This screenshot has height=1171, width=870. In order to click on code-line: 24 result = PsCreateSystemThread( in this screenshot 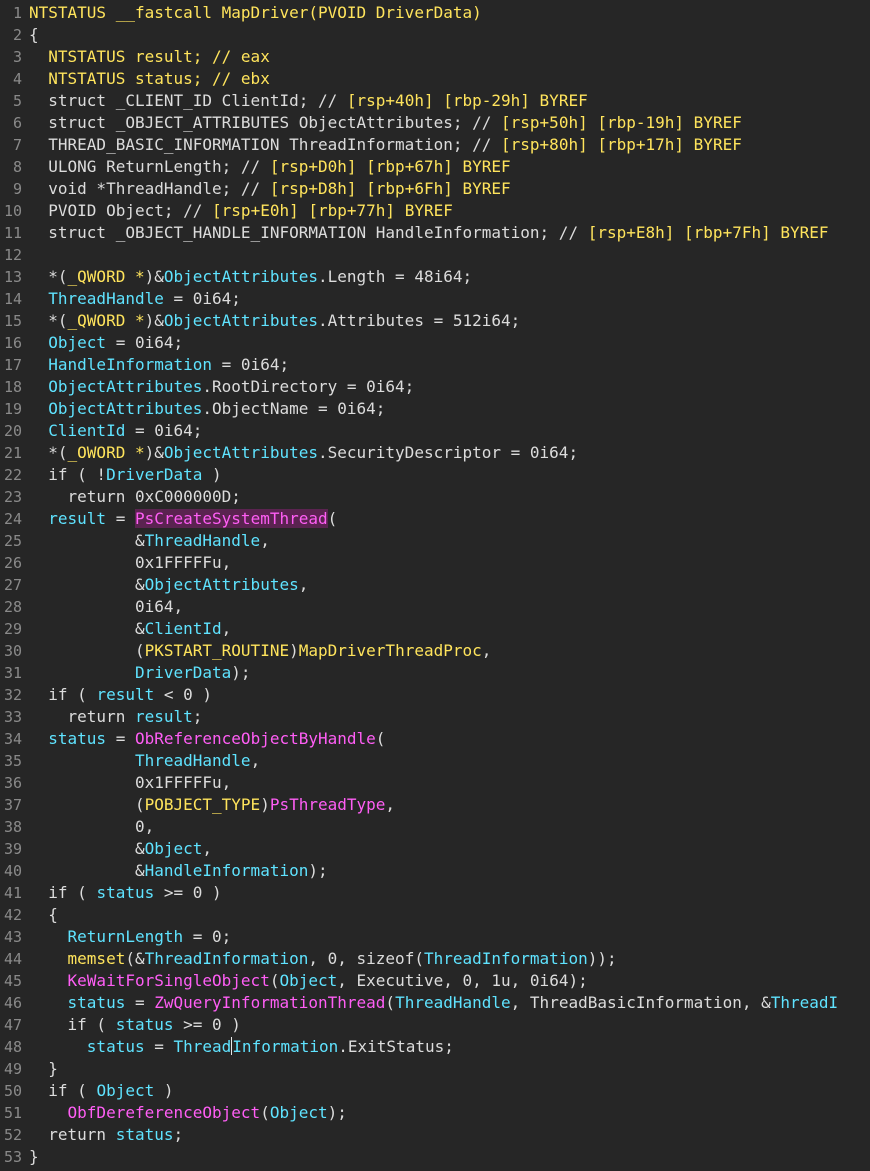, I will do `click(435, 519)`.